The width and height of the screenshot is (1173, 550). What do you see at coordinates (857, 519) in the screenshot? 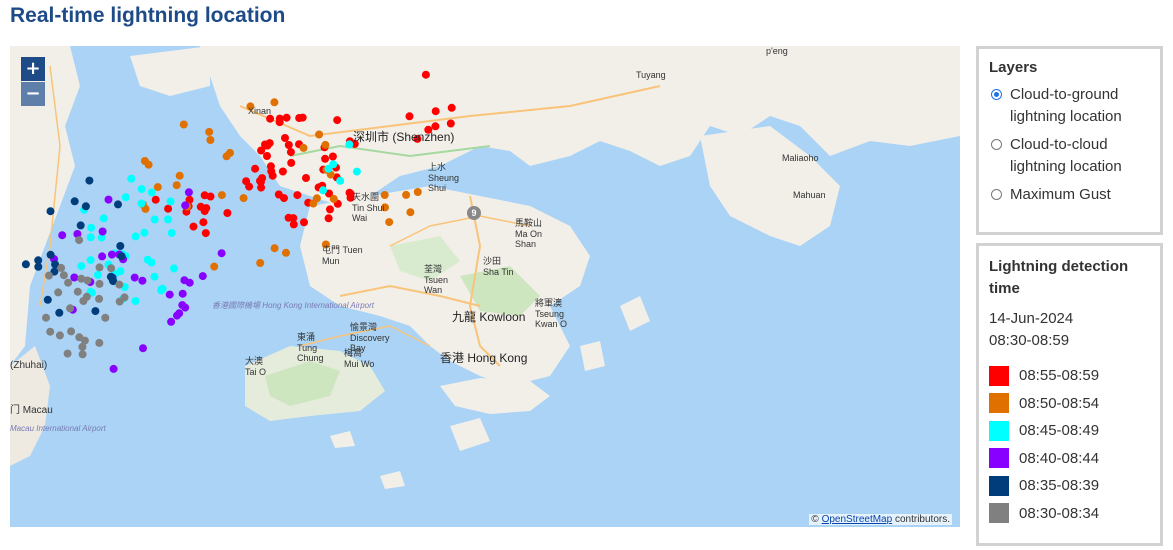
I see `openstreetmap-link: OpenStreetMap` at bounding box center [857, 519].